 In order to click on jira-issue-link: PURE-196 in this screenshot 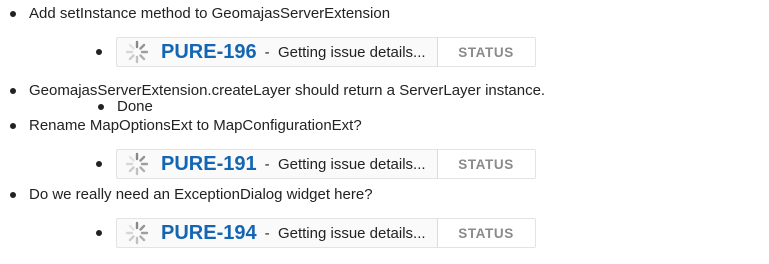, I will do `click(209, 52)`.